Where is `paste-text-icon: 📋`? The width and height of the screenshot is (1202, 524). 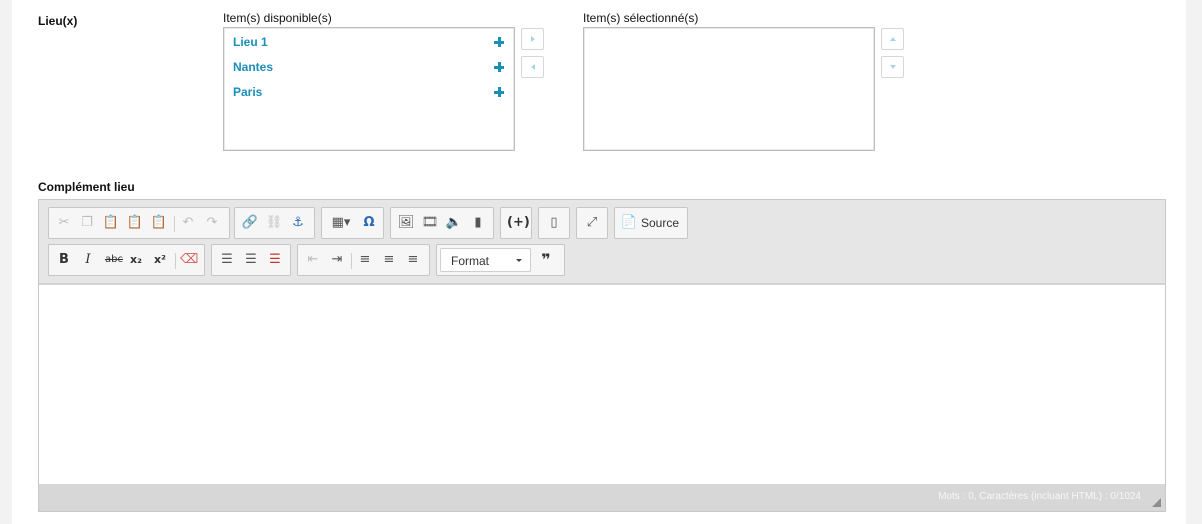
paste-text-icon: 📋 is located at coordinates (135, 223).